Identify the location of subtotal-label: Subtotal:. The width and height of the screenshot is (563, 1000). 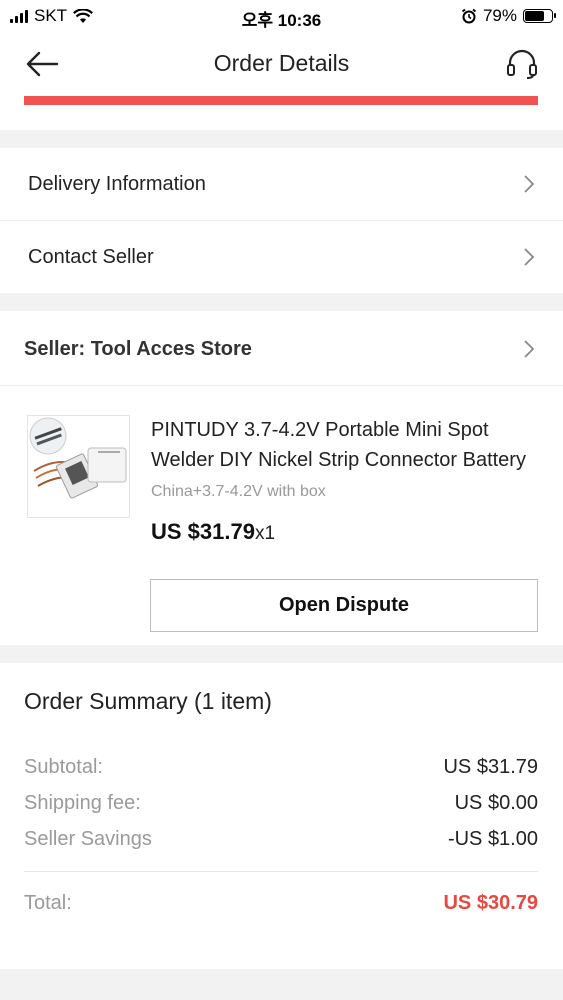
(63, 767).